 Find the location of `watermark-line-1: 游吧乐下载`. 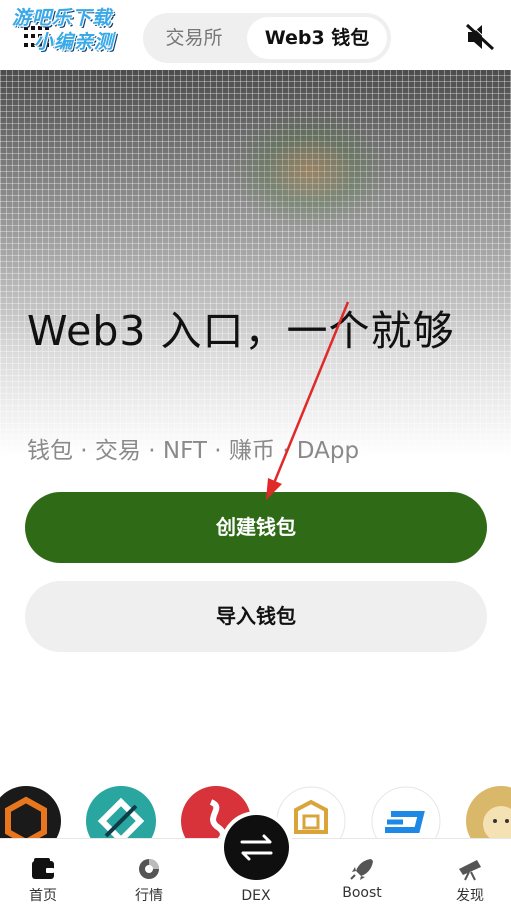

watermark-line-1: 游吧乐下载 is located at coordinates (62, 18).